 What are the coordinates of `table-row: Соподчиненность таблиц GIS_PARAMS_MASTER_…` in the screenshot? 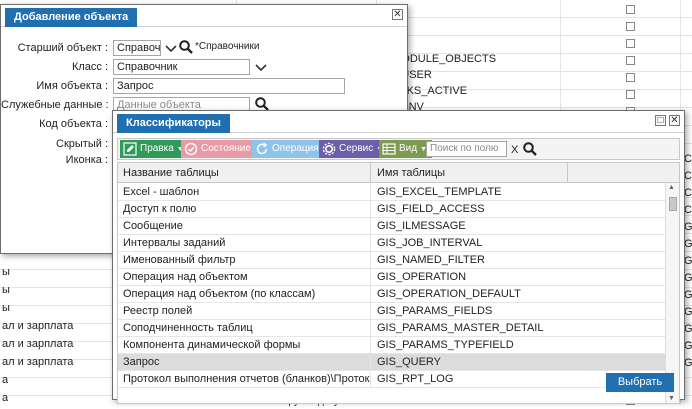 It's located at (391, 328).